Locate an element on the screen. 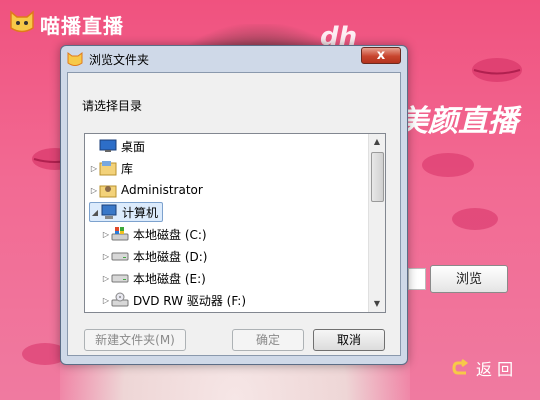 The height and width of the screenshot is (400, 540). desktop-icon is located at coordinates (108, 145).